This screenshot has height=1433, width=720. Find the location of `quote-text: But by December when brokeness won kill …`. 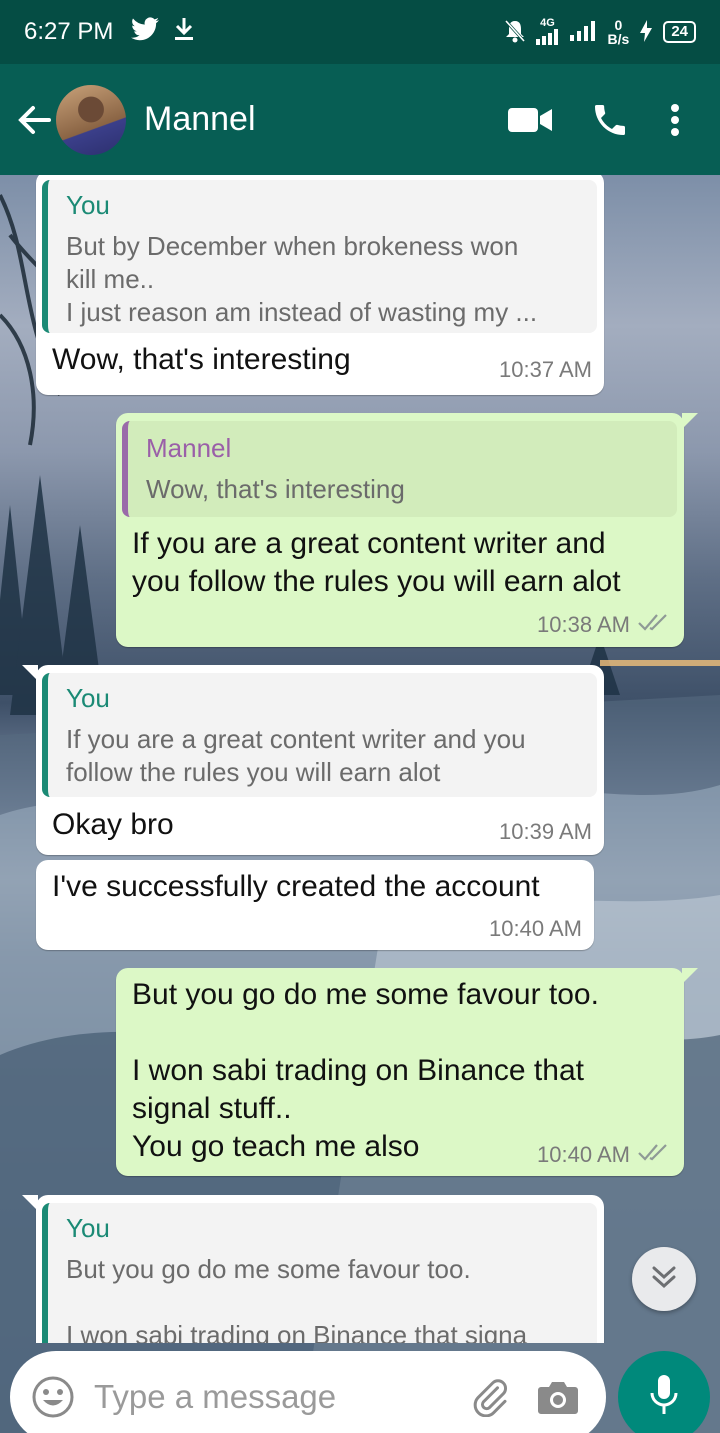

quote-text: But by December when brokeness won kill … is located at coordinates (302, 279).